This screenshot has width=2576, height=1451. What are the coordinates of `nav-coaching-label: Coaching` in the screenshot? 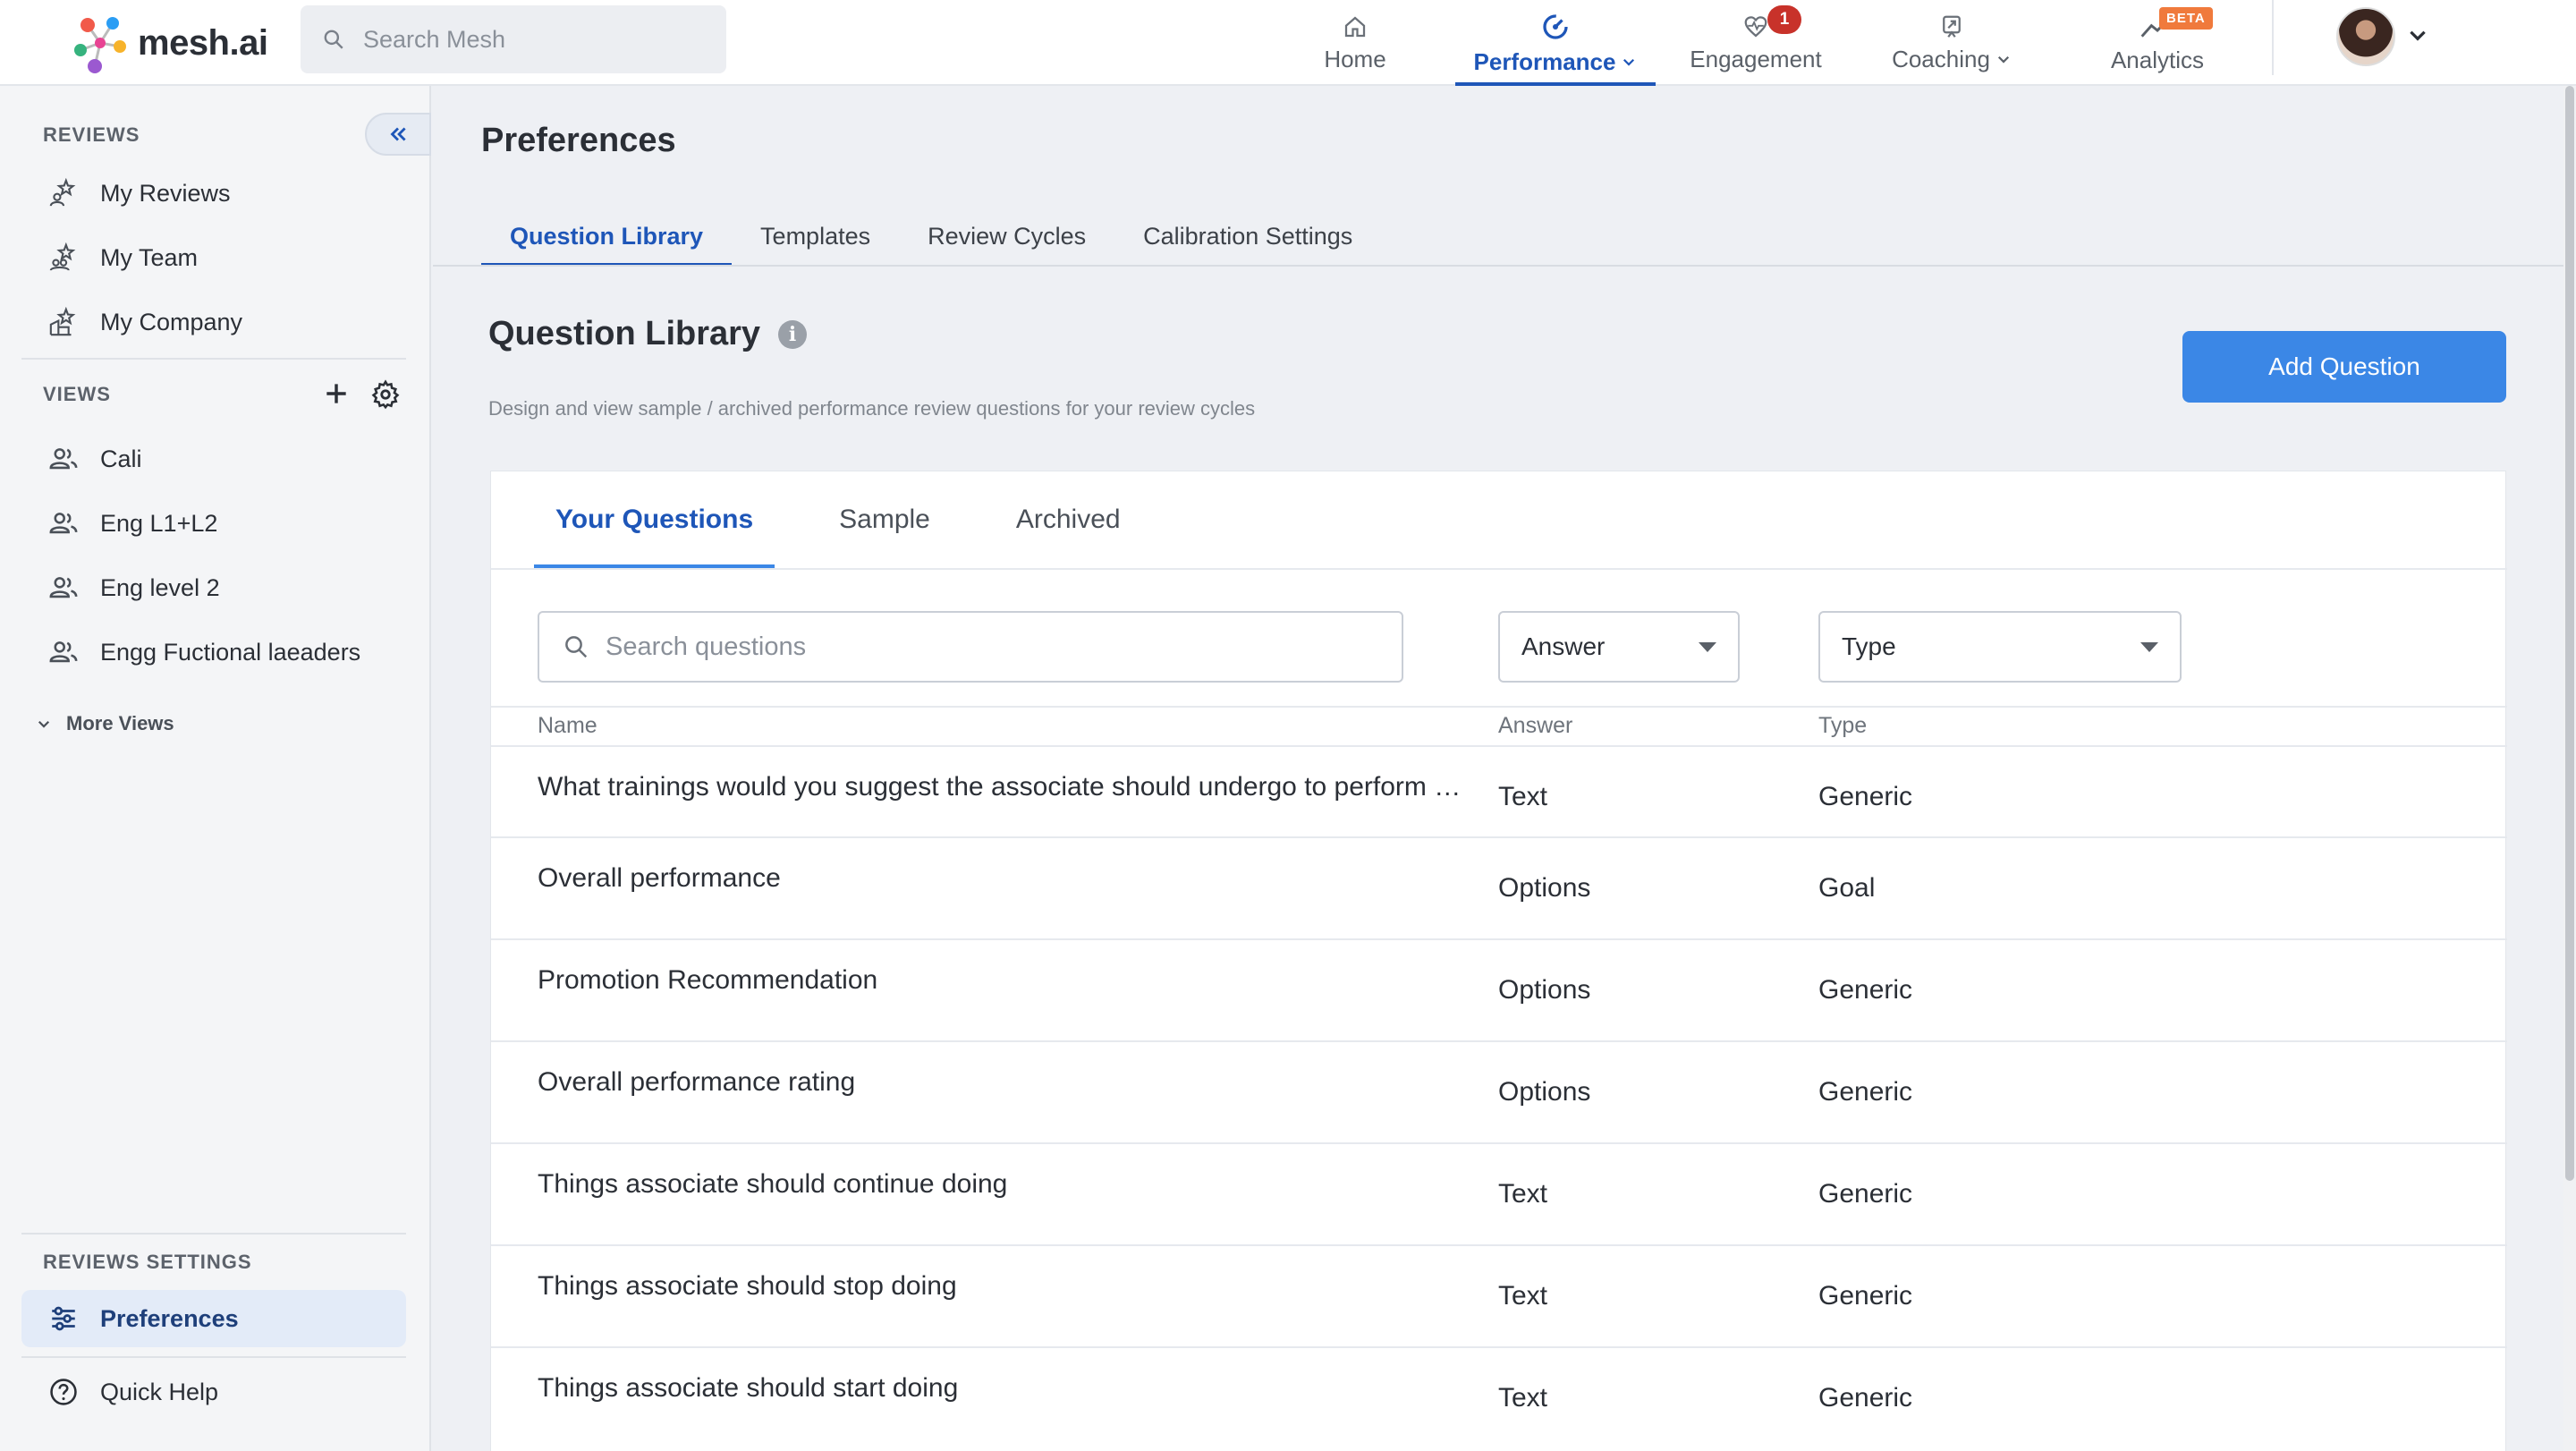 It's located at (1941, 58).